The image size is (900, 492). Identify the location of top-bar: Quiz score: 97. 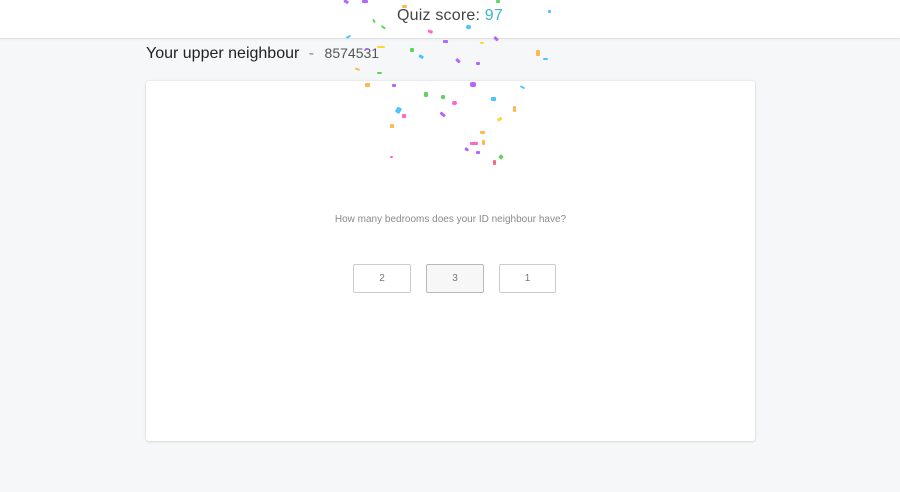
(450, 19).